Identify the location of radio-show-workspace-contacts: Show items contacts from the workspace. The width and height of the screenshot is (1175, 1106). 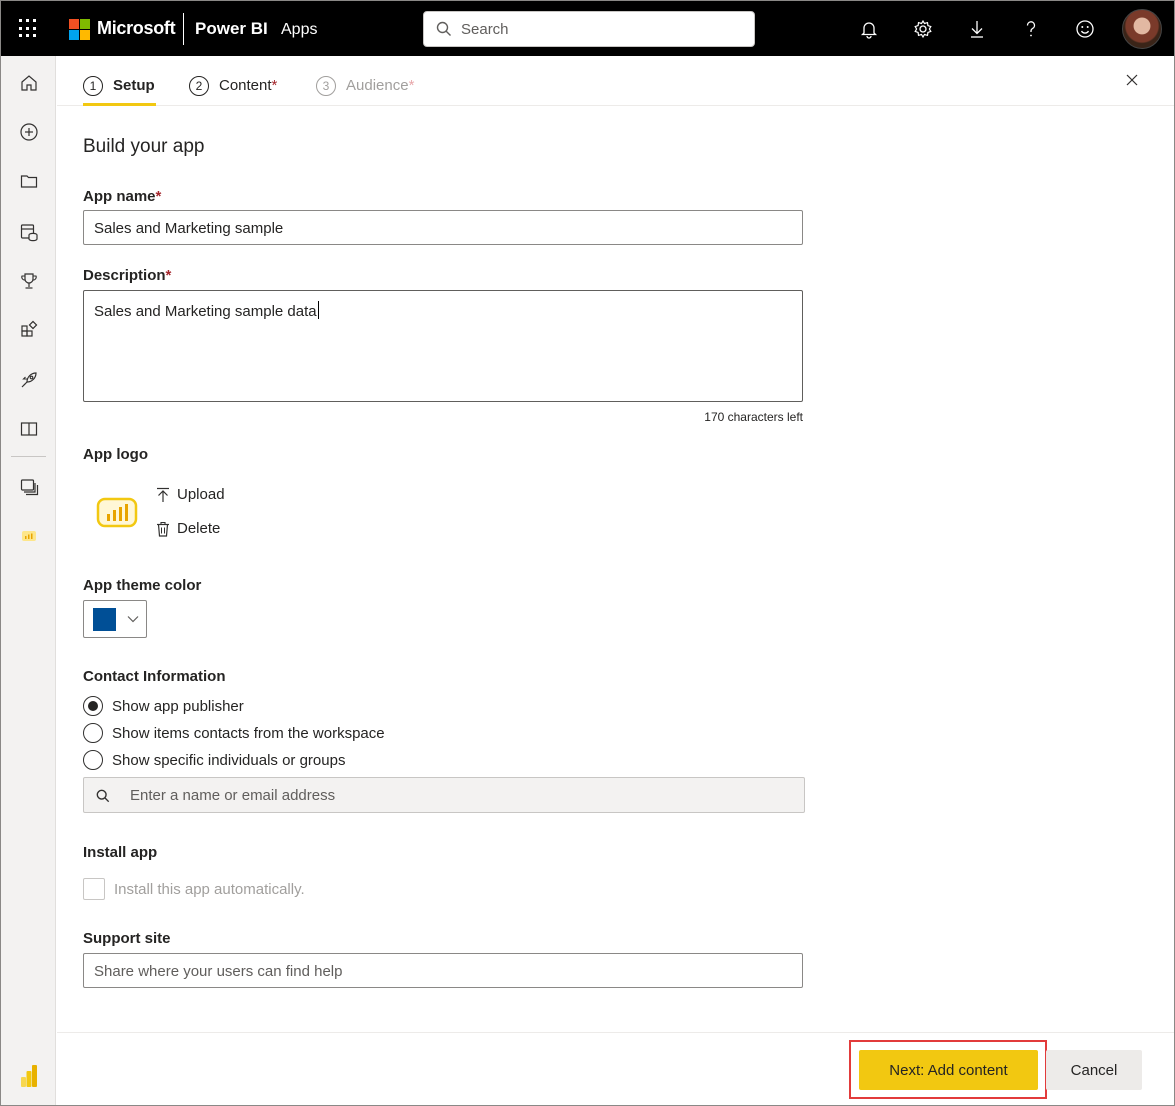
(234, 733).